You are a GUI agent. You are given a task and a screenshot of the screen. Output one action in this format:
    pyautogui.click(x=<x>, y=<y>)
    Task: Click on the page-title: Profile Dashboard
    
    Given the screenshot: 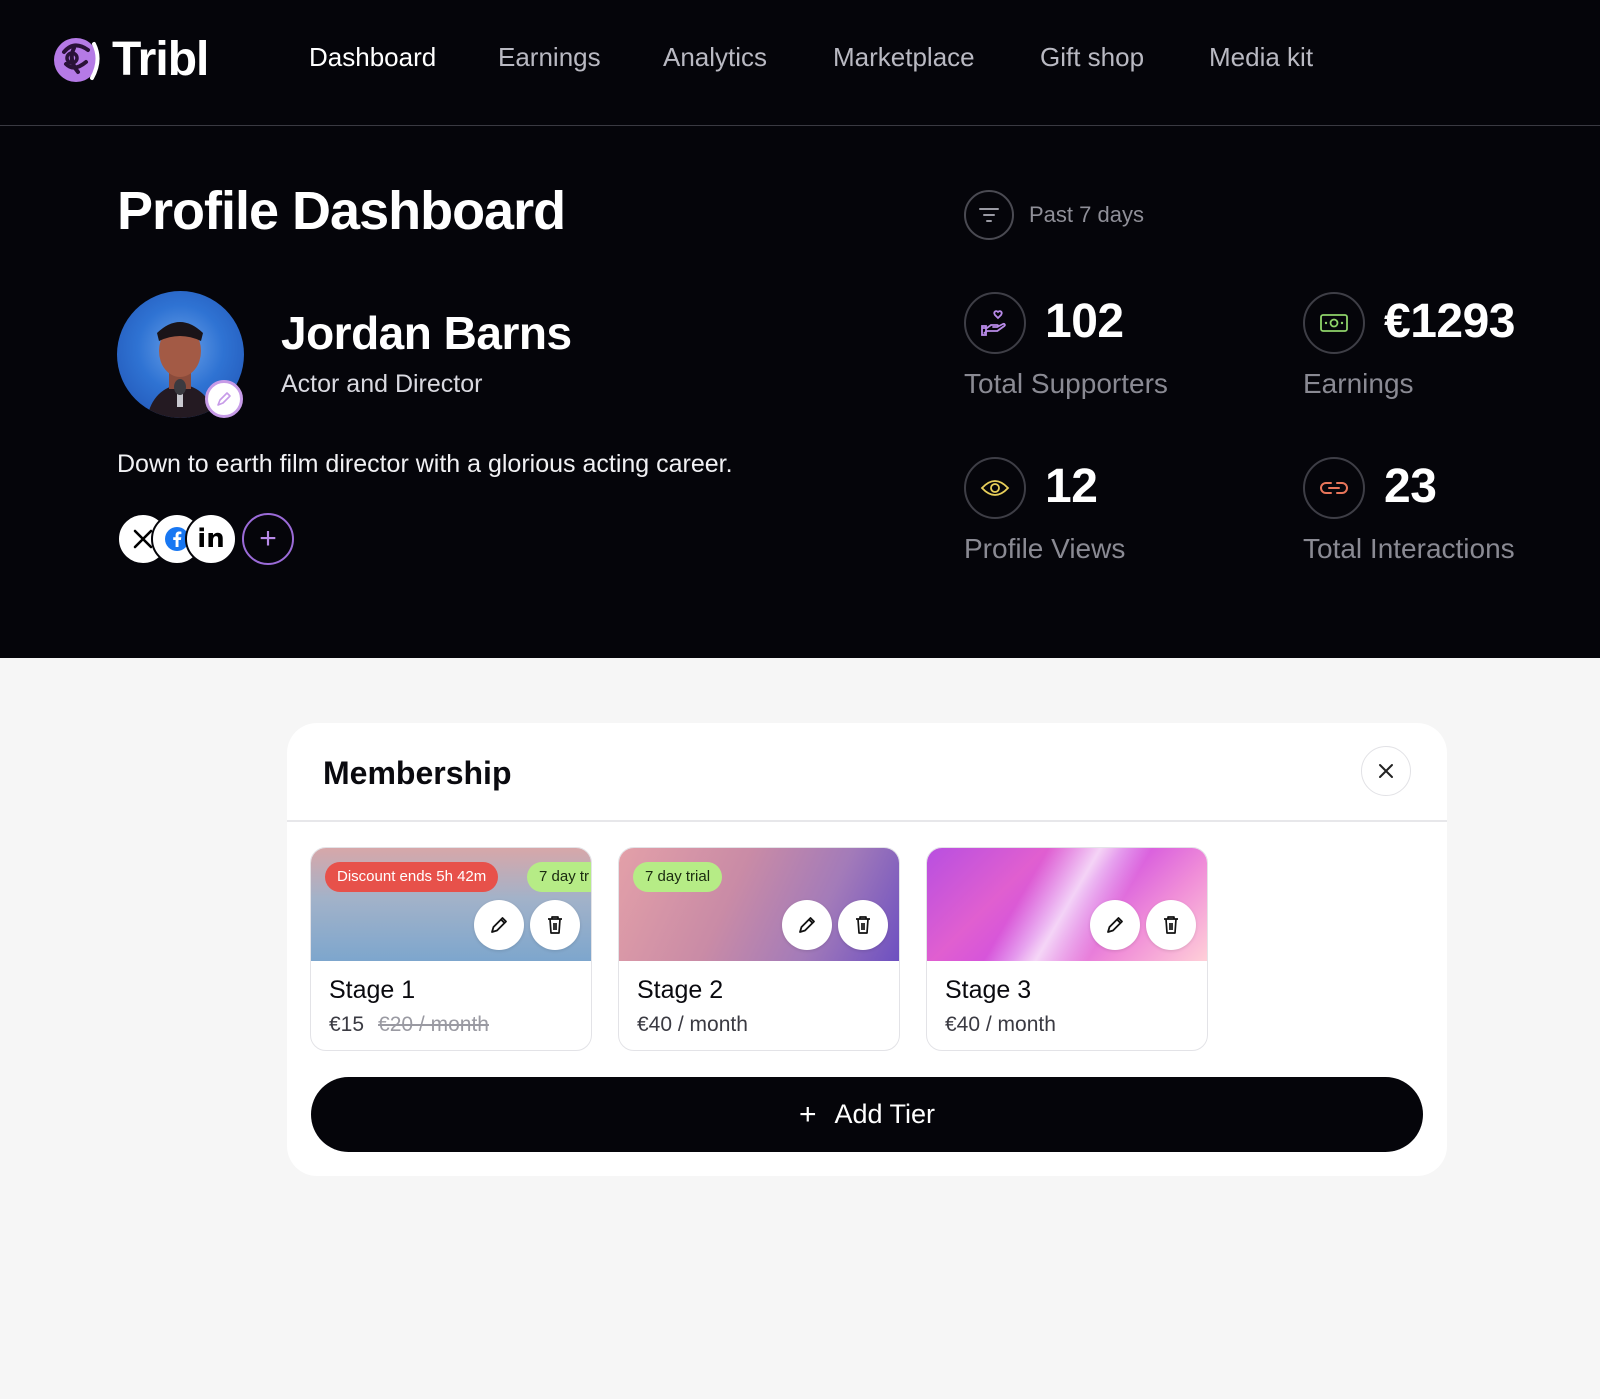 What is the action you would take?
    pyautogui.click(x=341, y=211)
    